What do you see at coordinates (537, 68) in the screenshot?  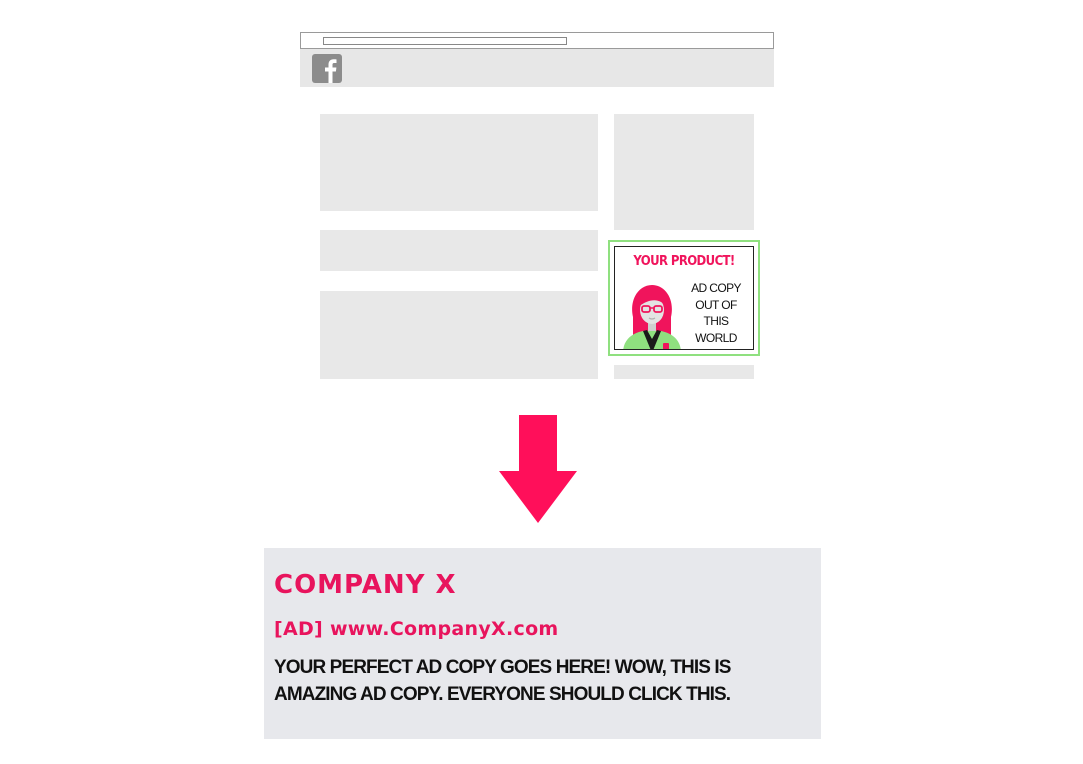 I see `facebook-header-bar` at bounding box center [537, 68].